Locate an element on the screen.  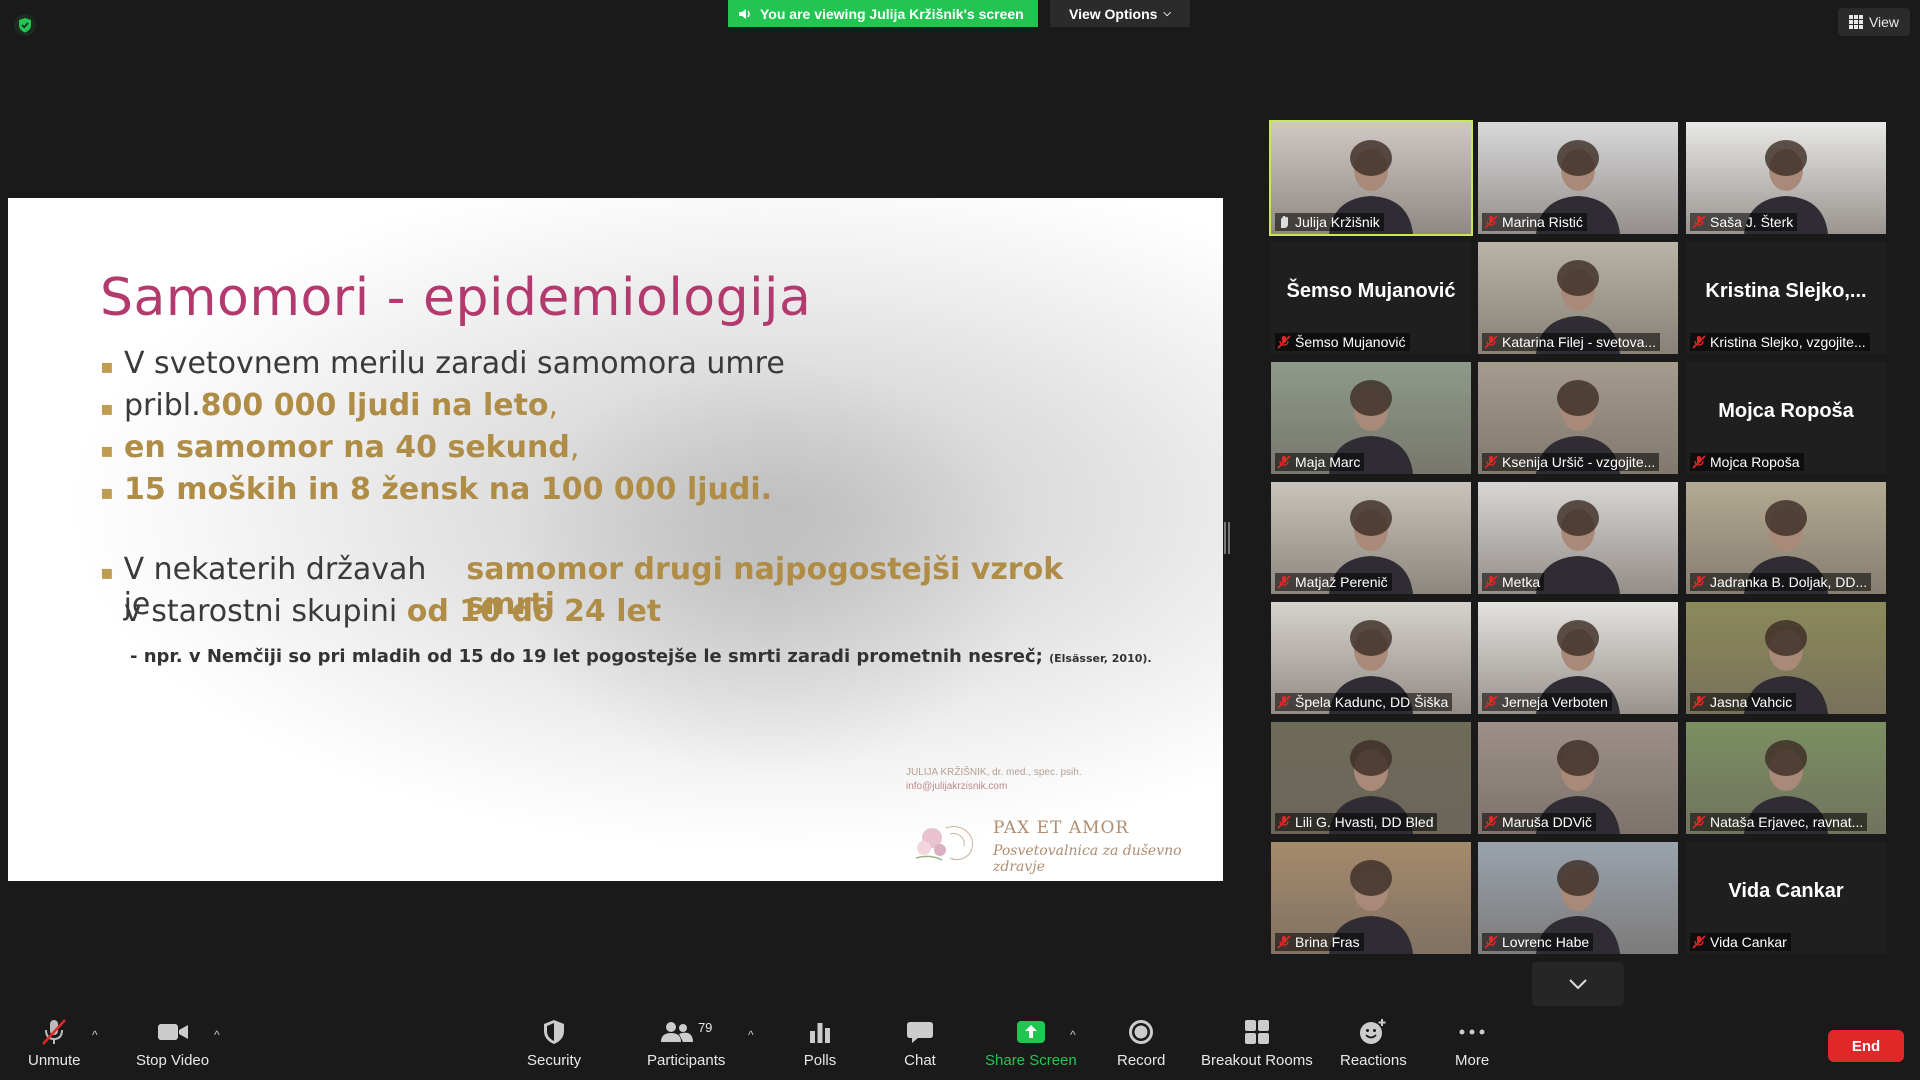
slide-title: Samomori - epidemiologija is located at coordinates (456, 298).